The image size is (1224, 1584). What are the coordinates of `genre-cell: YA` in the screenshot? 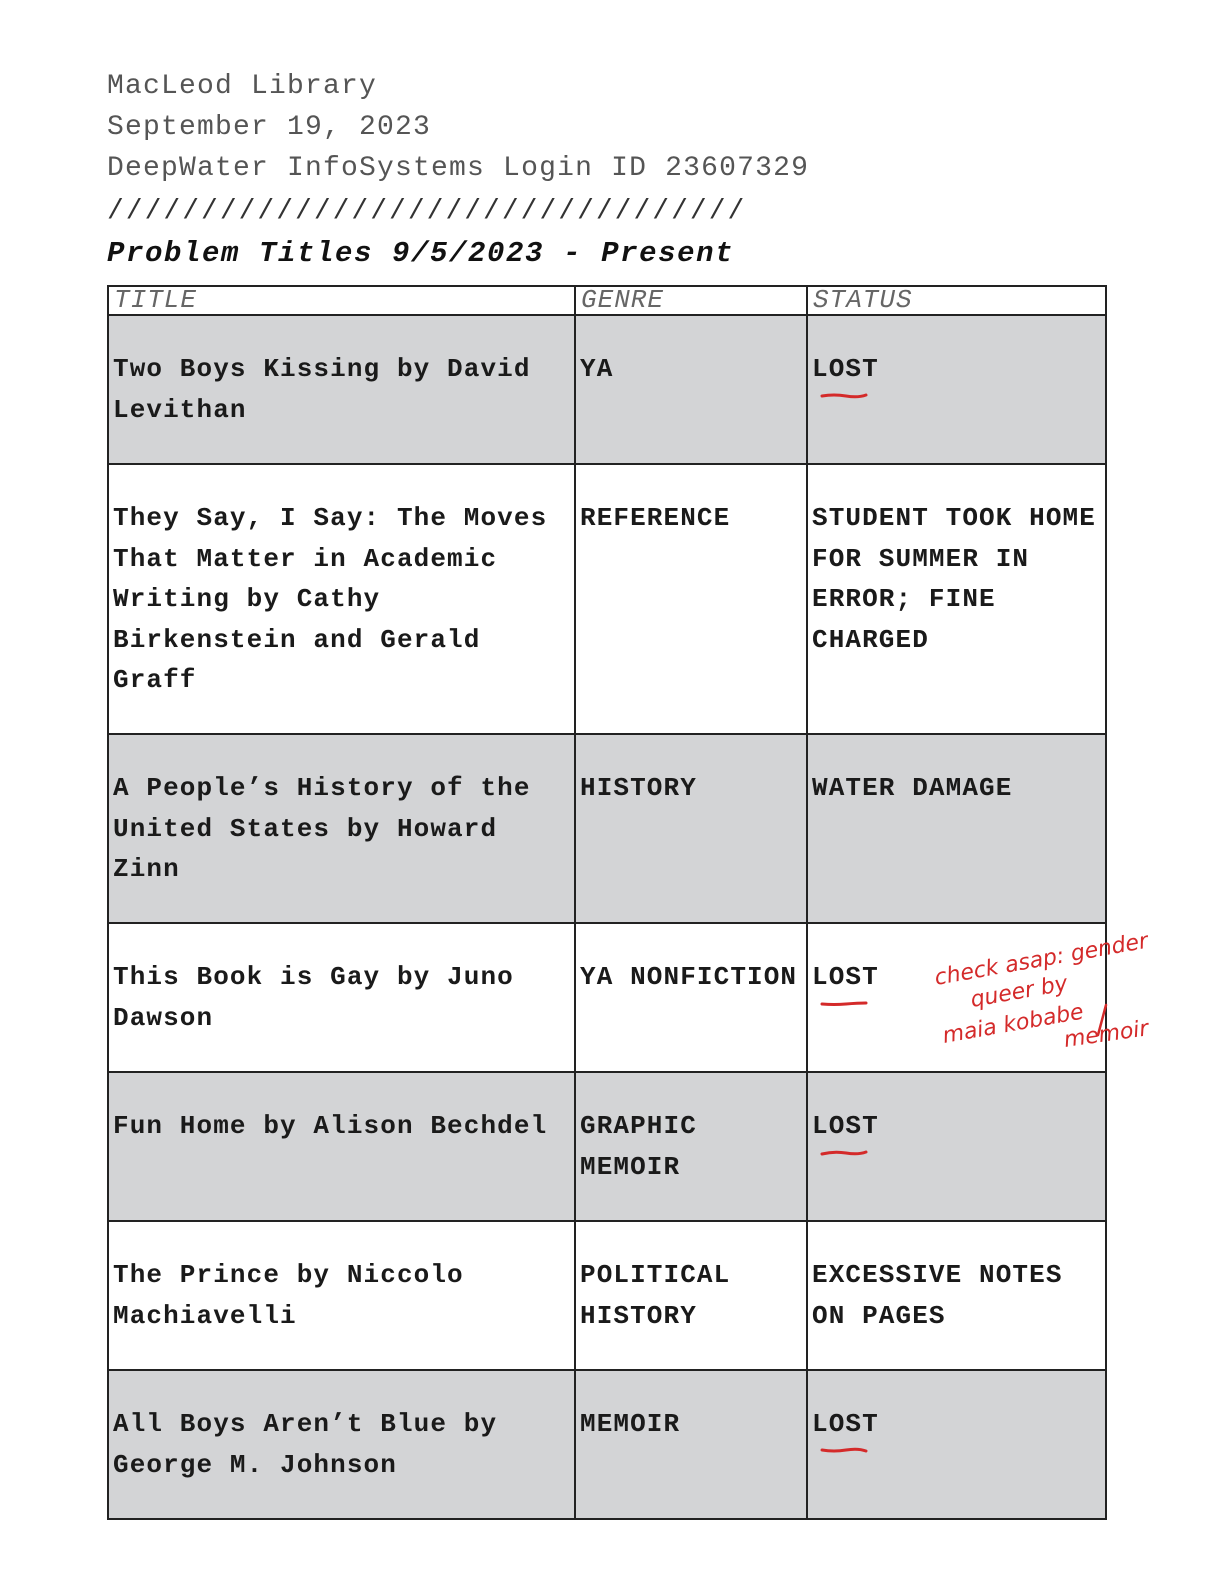 It's located at (597, 369).